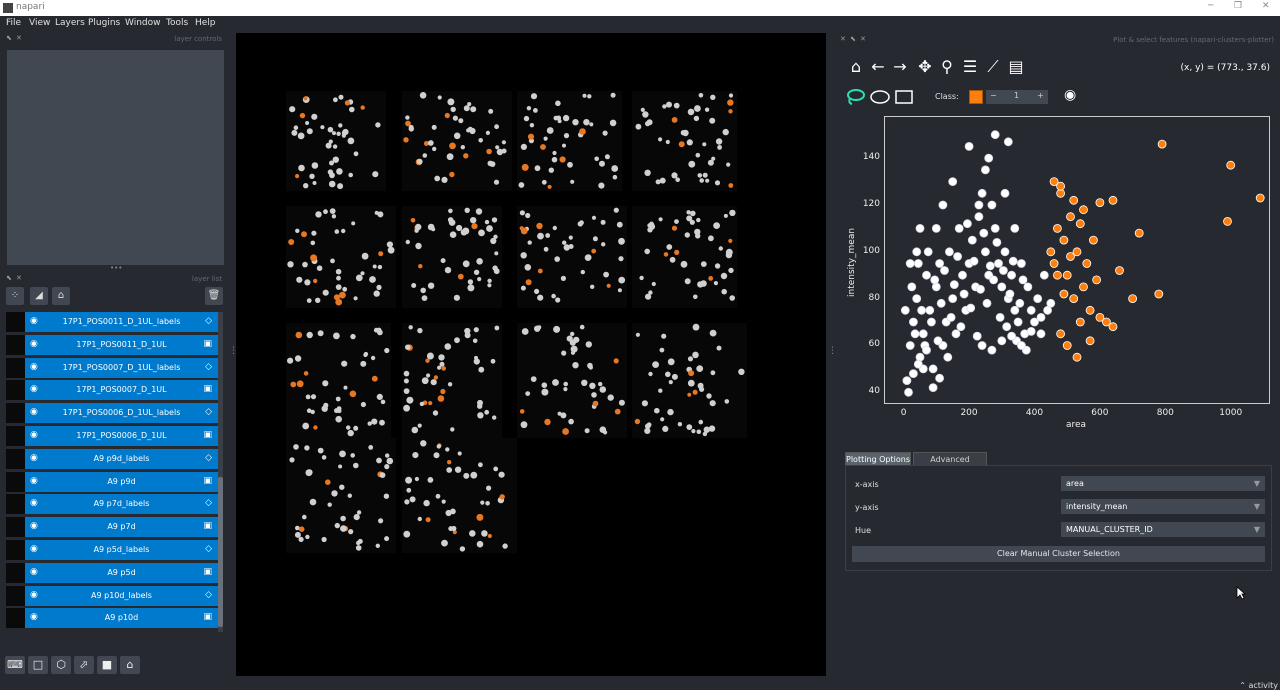 Image resolution: width=1280 pixels, height=690 pixels. I want to click on layer-row: ◉ 17P1_POS0011_D_1UL ▣, so click(110, 344).